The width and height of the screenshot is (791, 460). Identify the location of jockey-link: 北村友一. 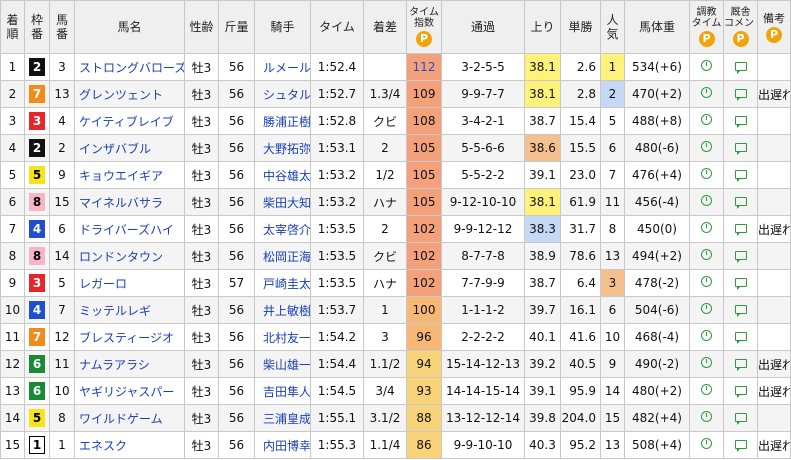
(282, 337).